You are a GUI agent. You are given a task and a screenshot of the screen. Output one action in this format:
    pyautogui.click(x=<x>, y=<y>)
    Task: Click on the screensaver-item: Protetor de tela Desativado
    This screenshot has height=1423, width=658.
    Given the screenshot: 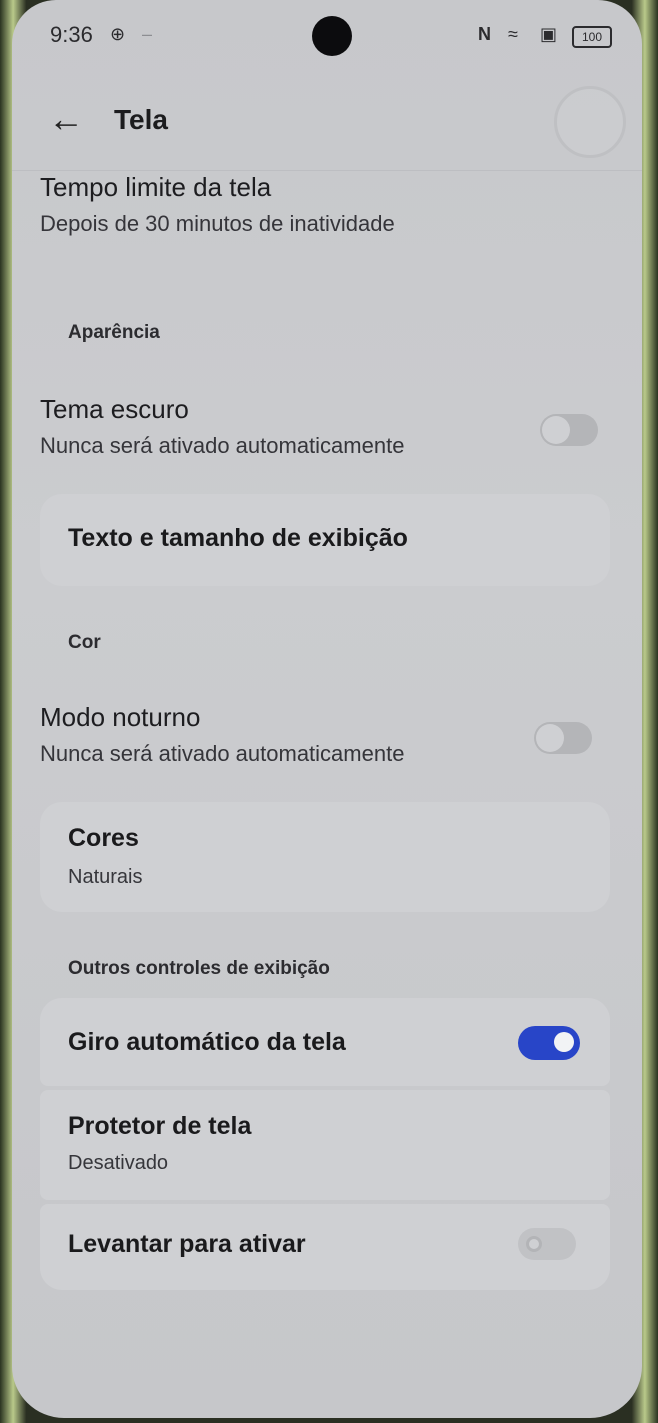 What is the action you would take?
    pyautogui.click(x=325, y=1145)
    